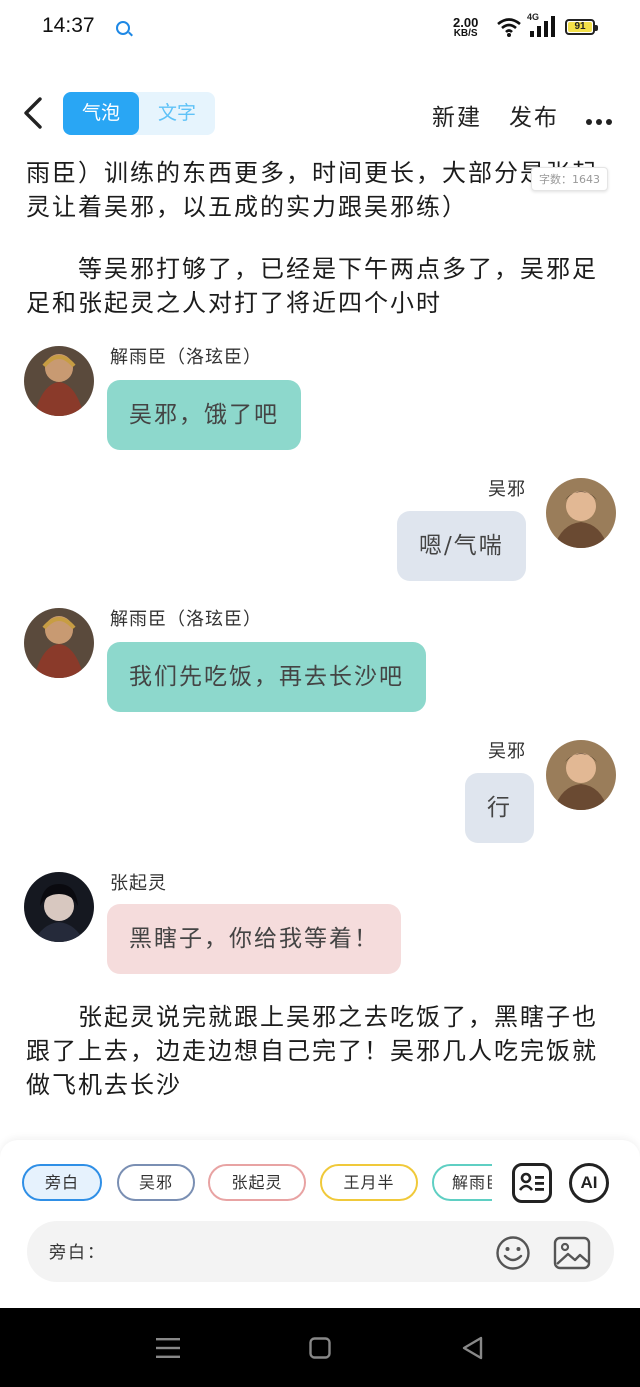  Describe the element at coordinates (534, 115) in the screenshot. I see `publish-button: 发布` at that location.